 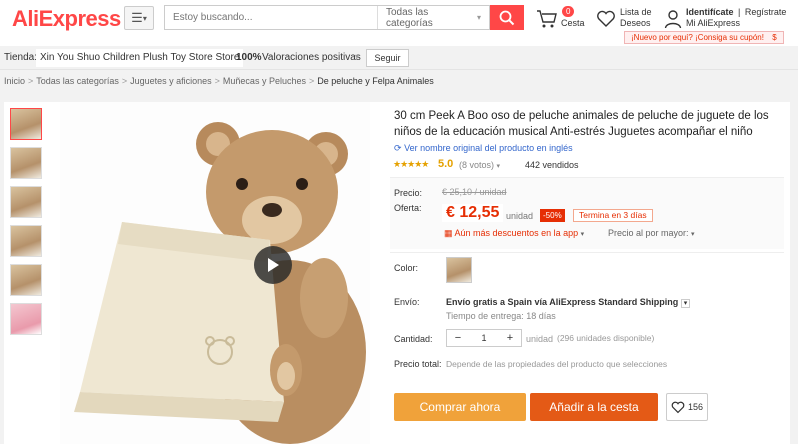 I want to click on wishlist-count: 156, so click(x=695, y=407).